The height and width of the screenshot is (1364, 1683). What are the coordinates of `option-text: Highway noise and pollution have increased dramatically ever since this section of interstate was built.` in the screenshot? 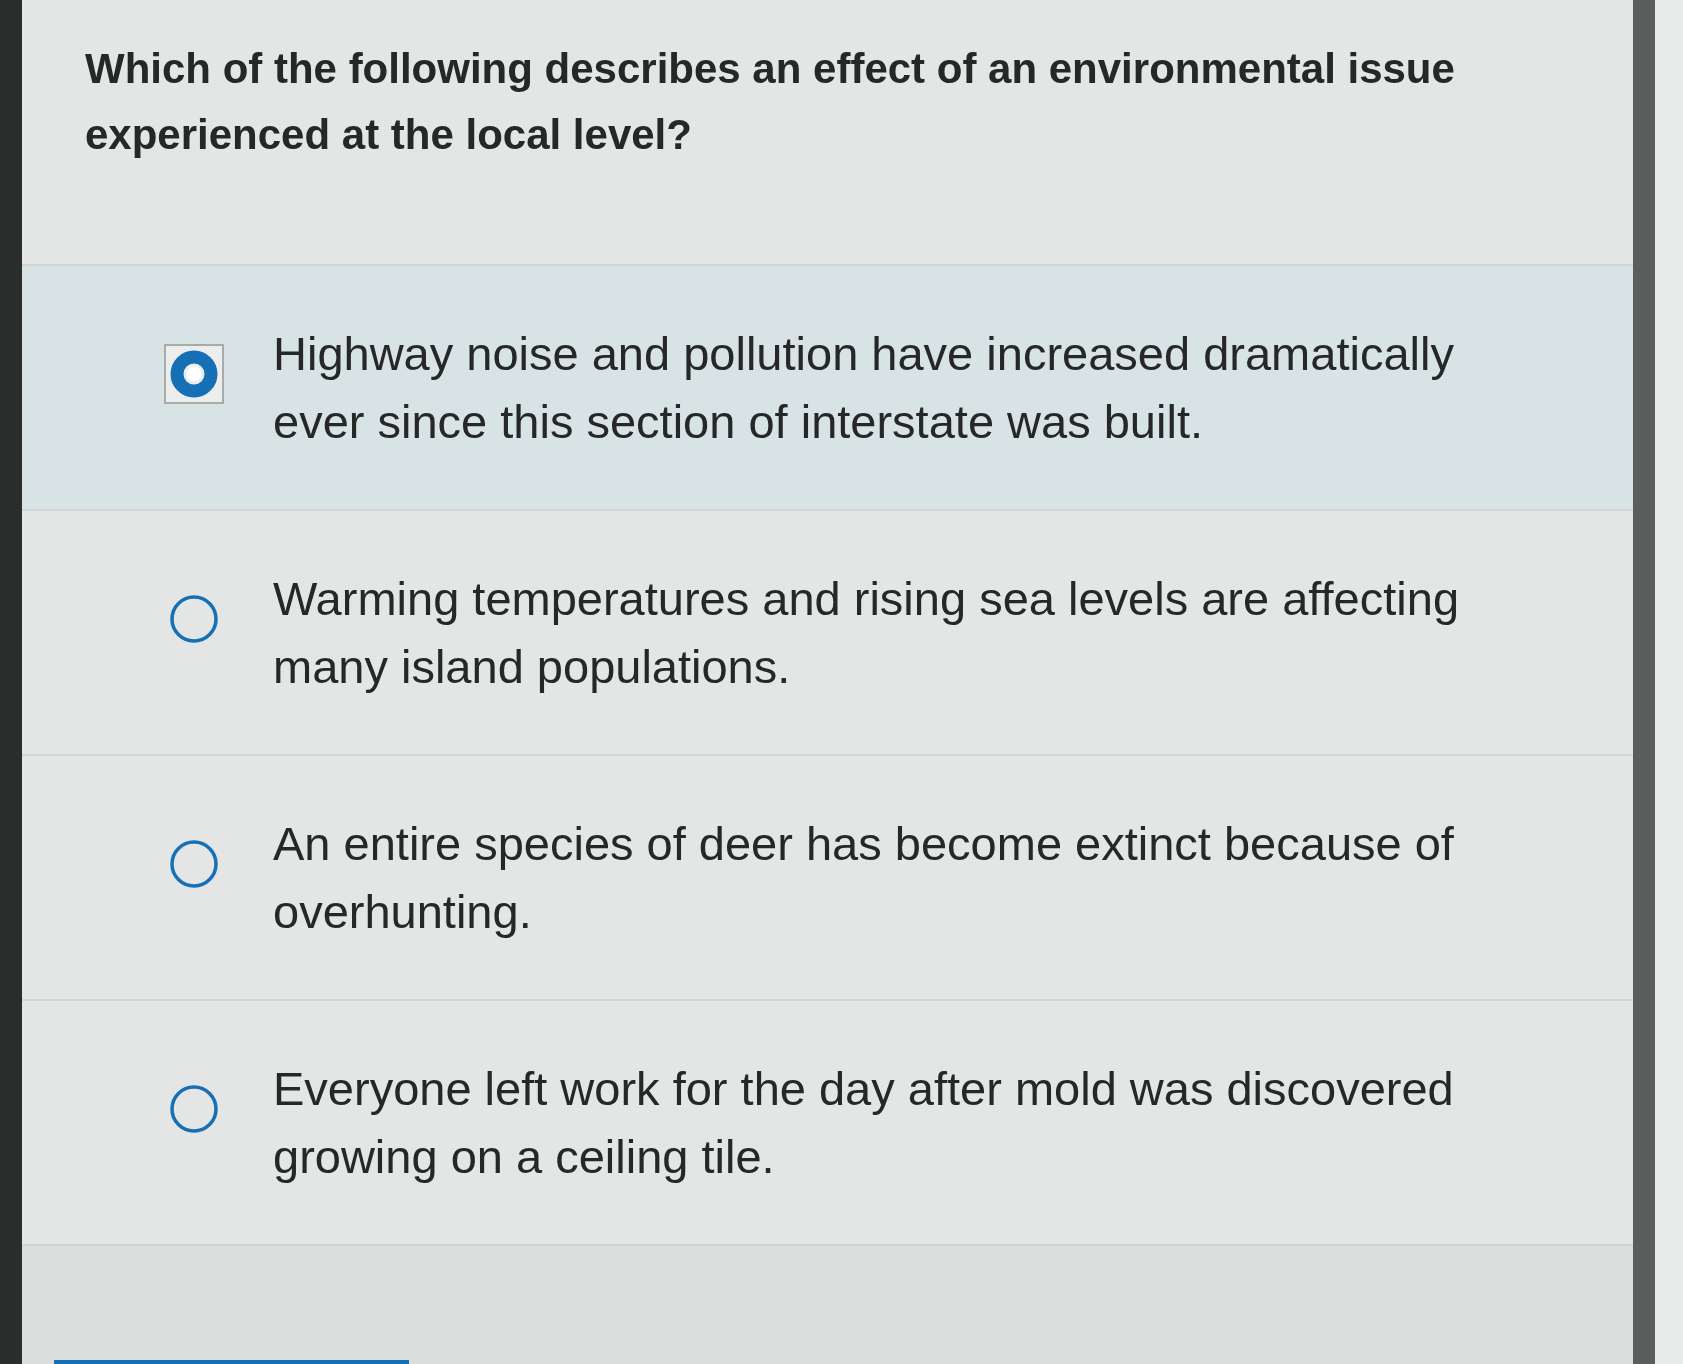 It's located at (864, 388).